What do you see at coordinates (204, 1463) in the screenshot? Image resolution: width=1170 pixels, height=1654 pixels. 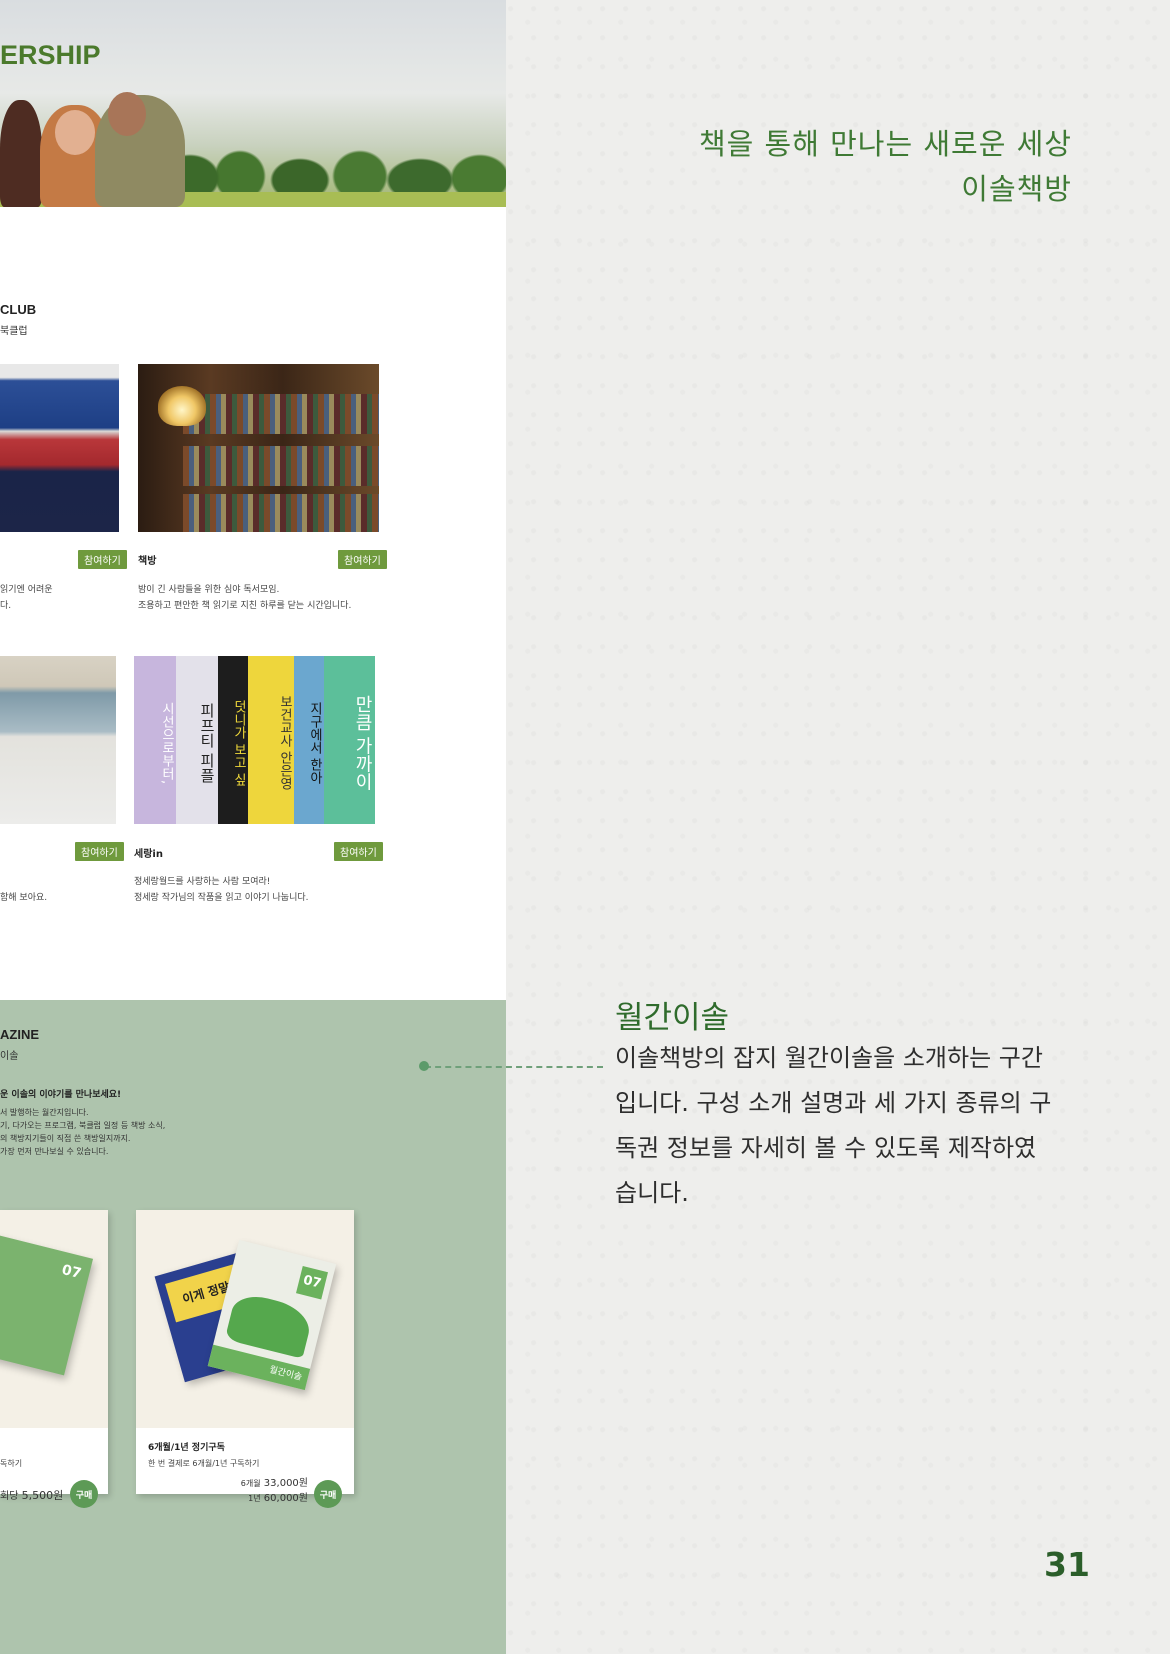 I see `product-desc: 한 번 결제로 6개월/1년 구독하기` at bounding box center [204, 1463].